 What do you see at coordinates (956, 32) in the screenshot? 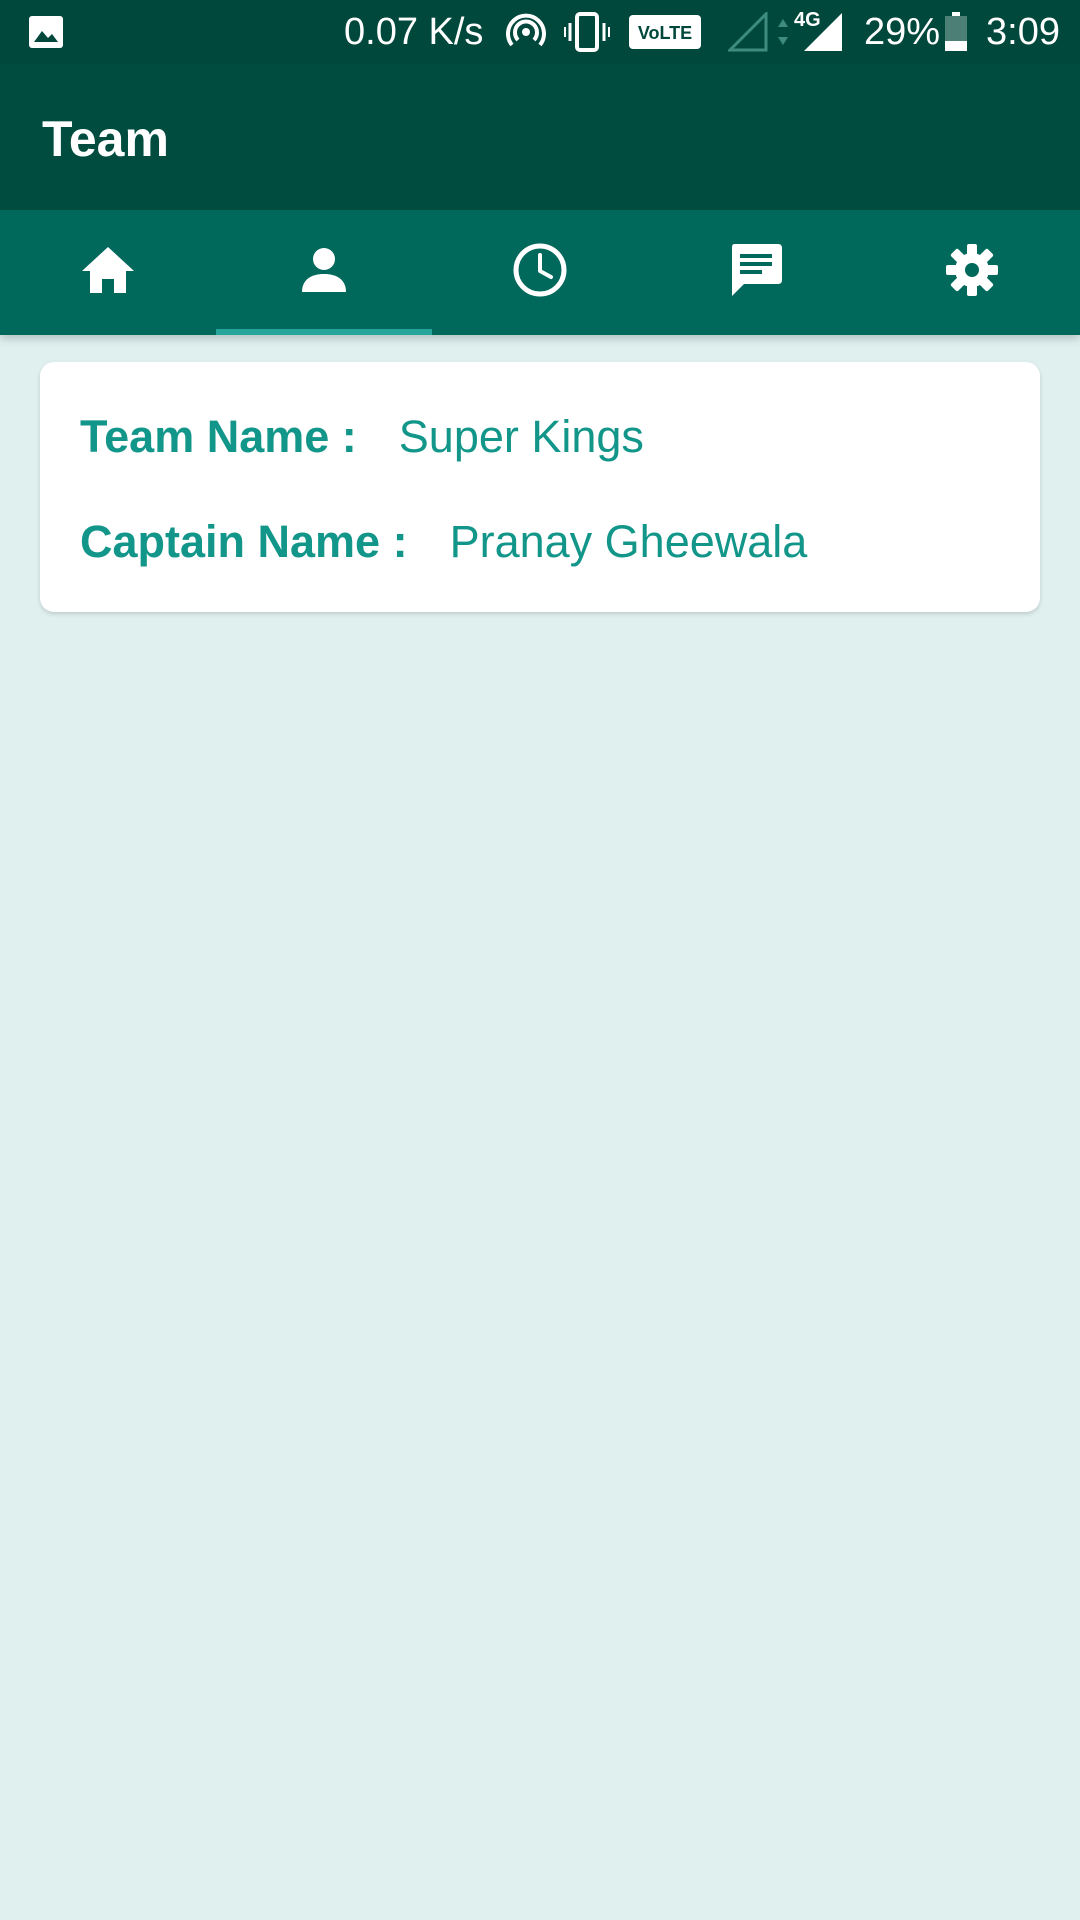
I see `battery-icon` at bounding box center [956, 32].